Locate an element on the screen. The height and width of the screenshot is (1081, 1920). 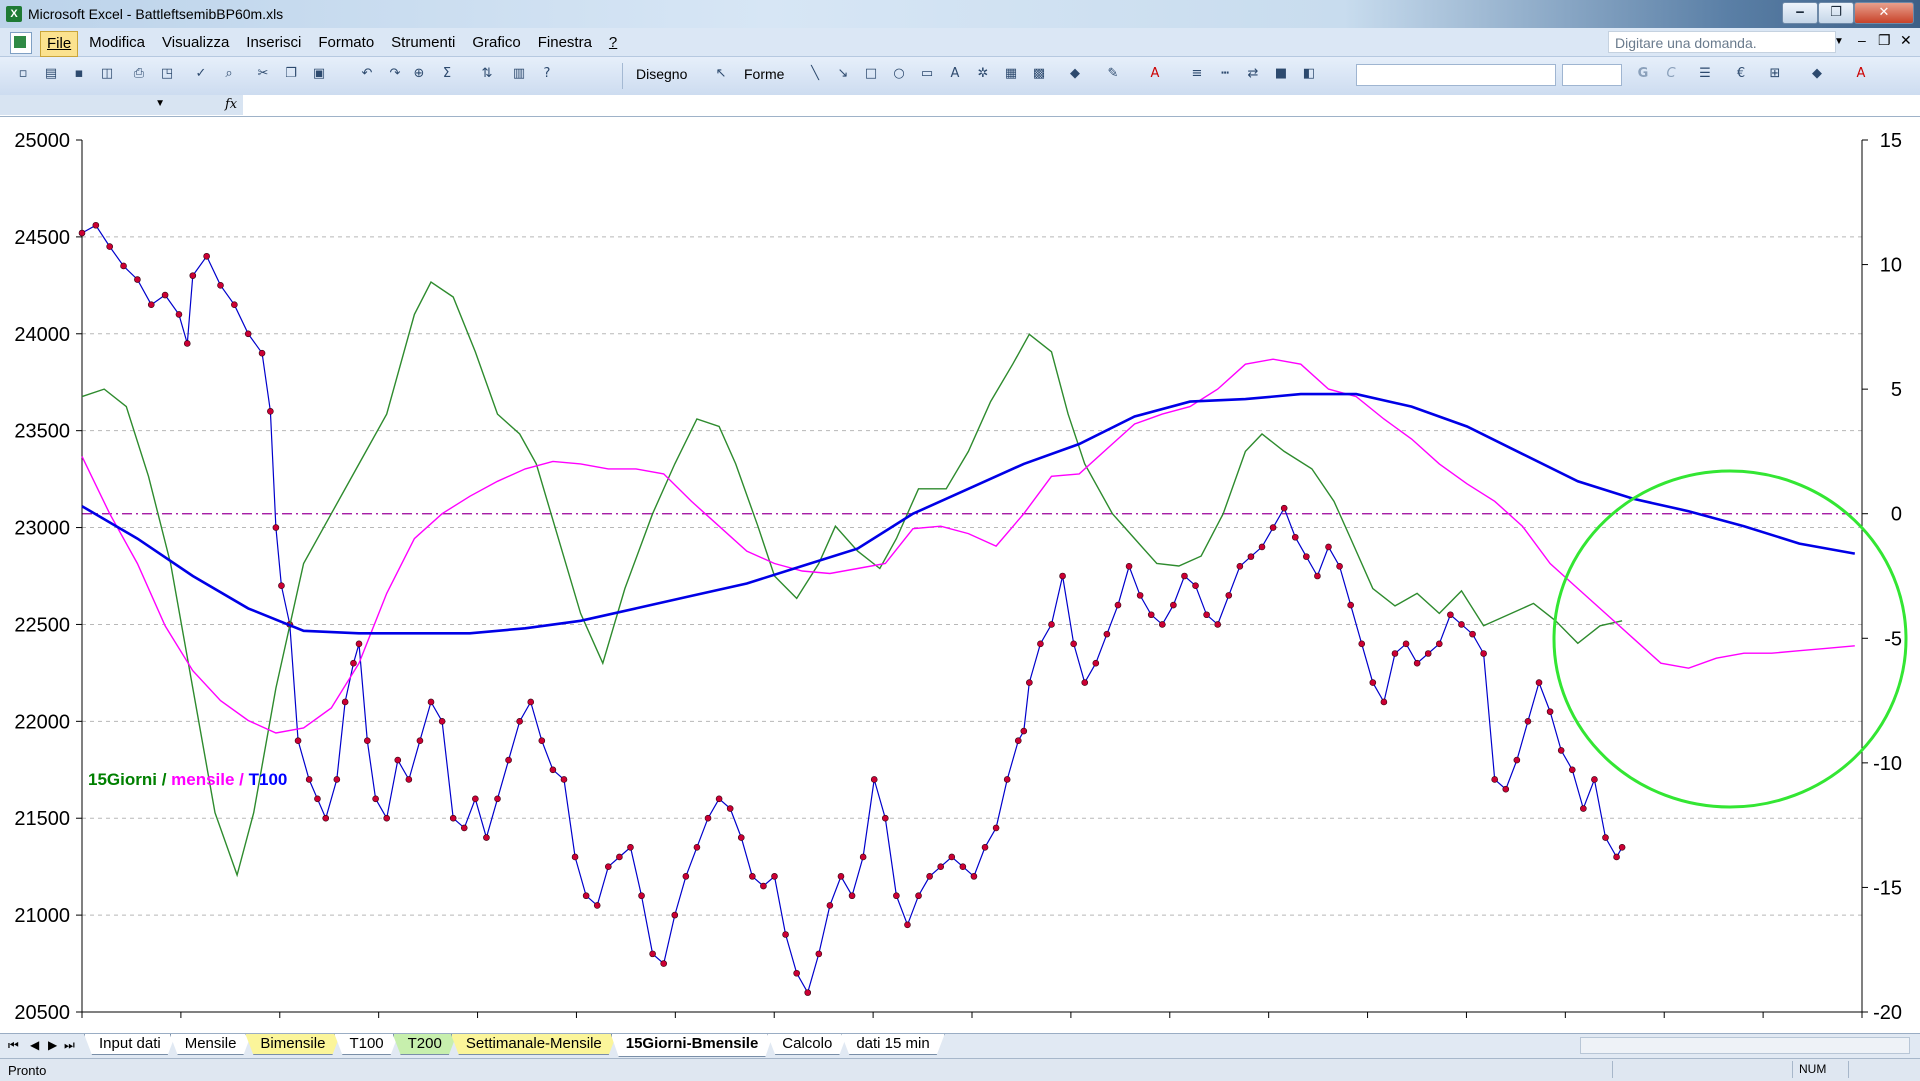
first-sheet-button: ⏮ is located at coordinates (13, 1045).